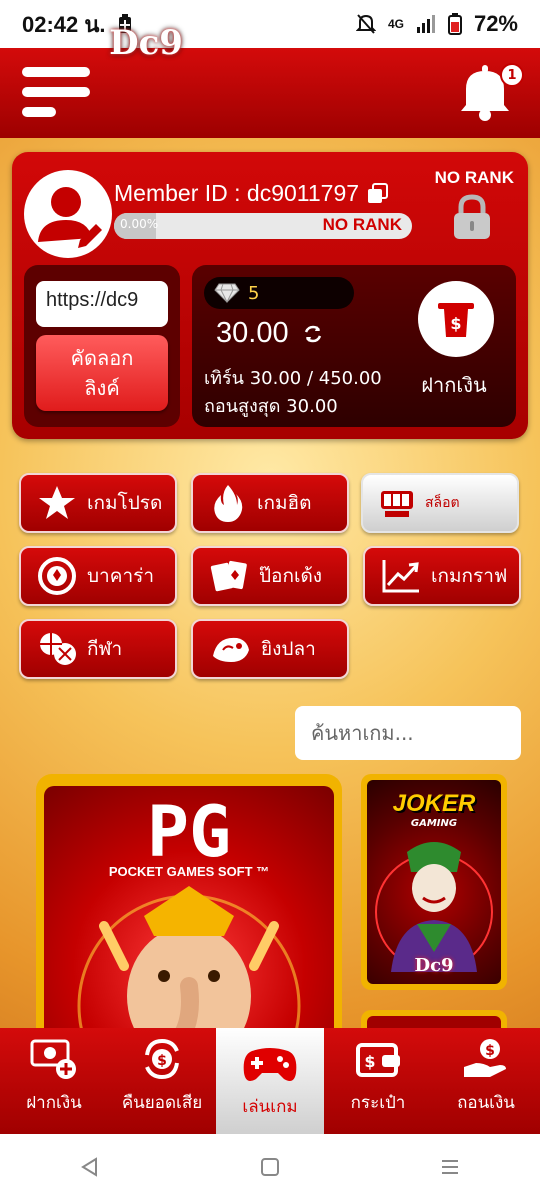 This screenshot has width=540, height=1200. I want to click on category-slot: สล็อต, so click(440, 503).